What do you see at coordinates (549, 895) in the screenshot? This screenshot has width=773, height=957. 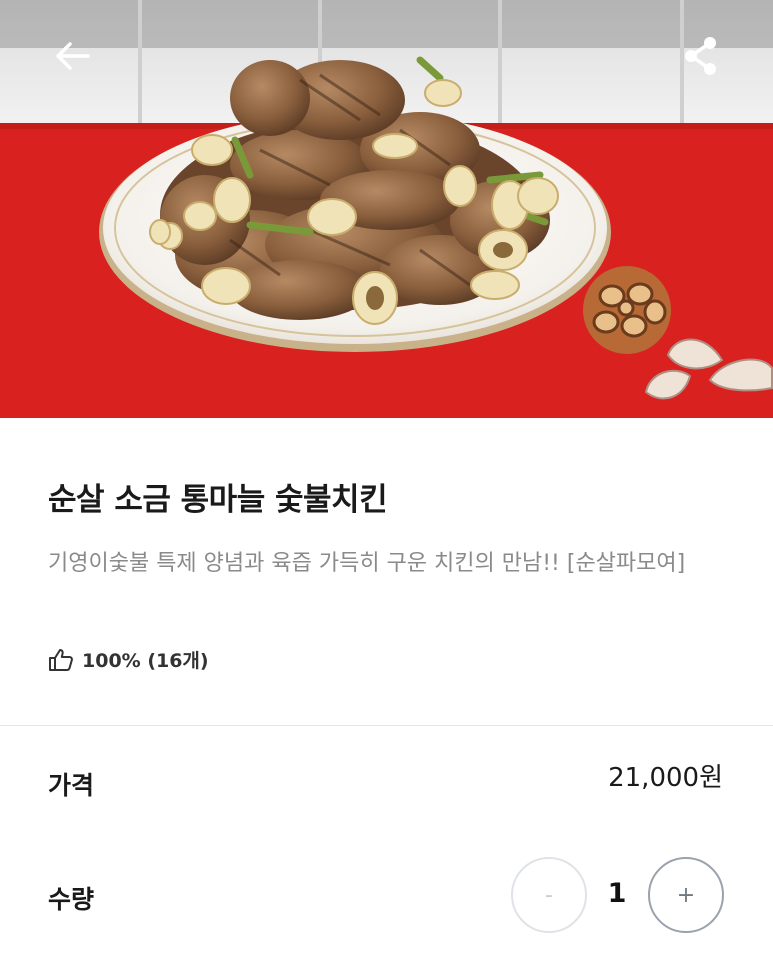 I see `quantity-decrease-button: -` at bounding box center [549, 895].